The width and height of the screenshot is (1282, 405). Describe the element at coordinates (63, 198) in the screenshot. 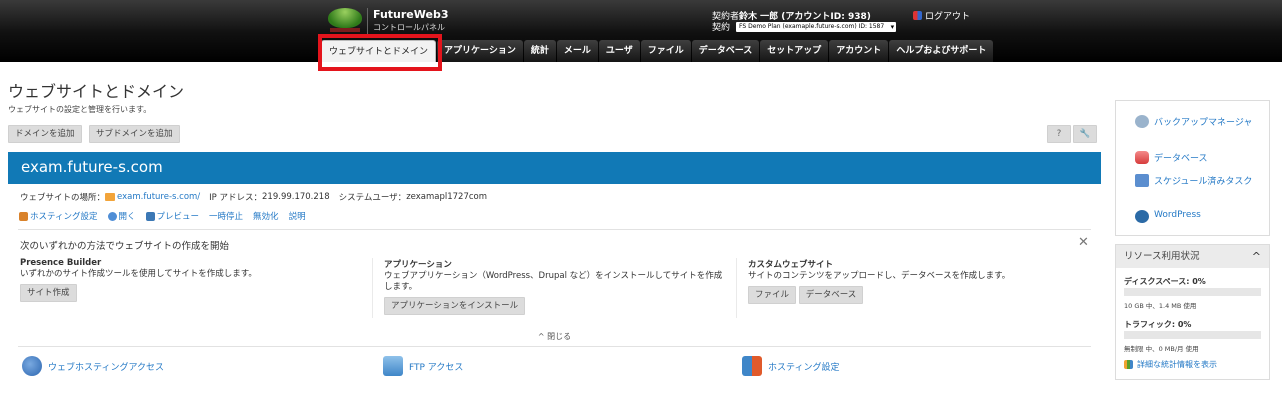

I see `location-label: ウェブサイトの場所：` at that location.